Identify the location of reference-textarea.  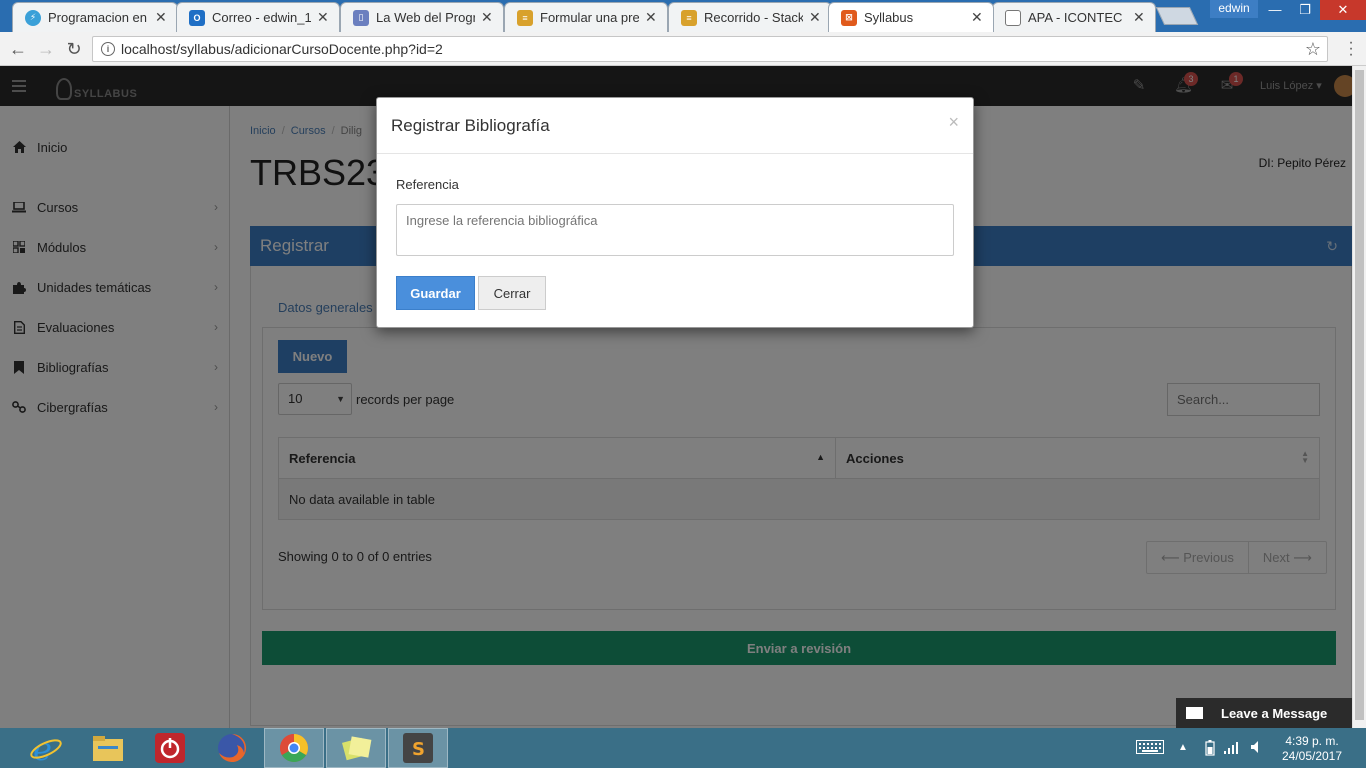
(675, 230).